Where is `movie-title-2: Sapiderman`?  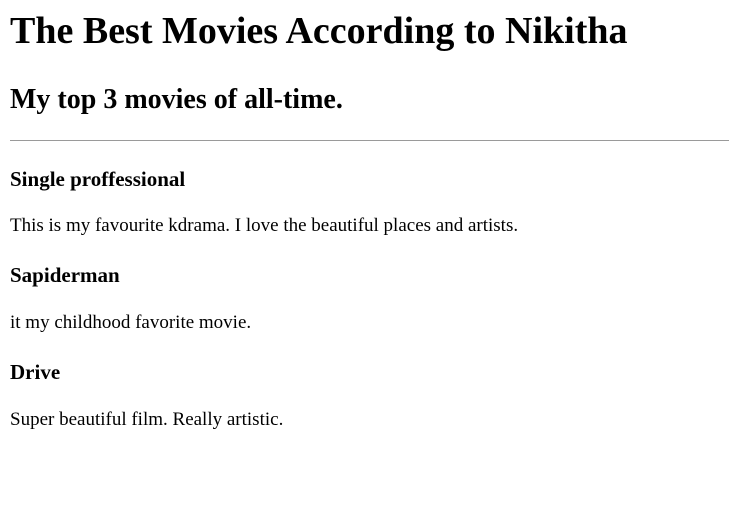 movie-title-2: Sapiderman is located at coordinates (65, 275).